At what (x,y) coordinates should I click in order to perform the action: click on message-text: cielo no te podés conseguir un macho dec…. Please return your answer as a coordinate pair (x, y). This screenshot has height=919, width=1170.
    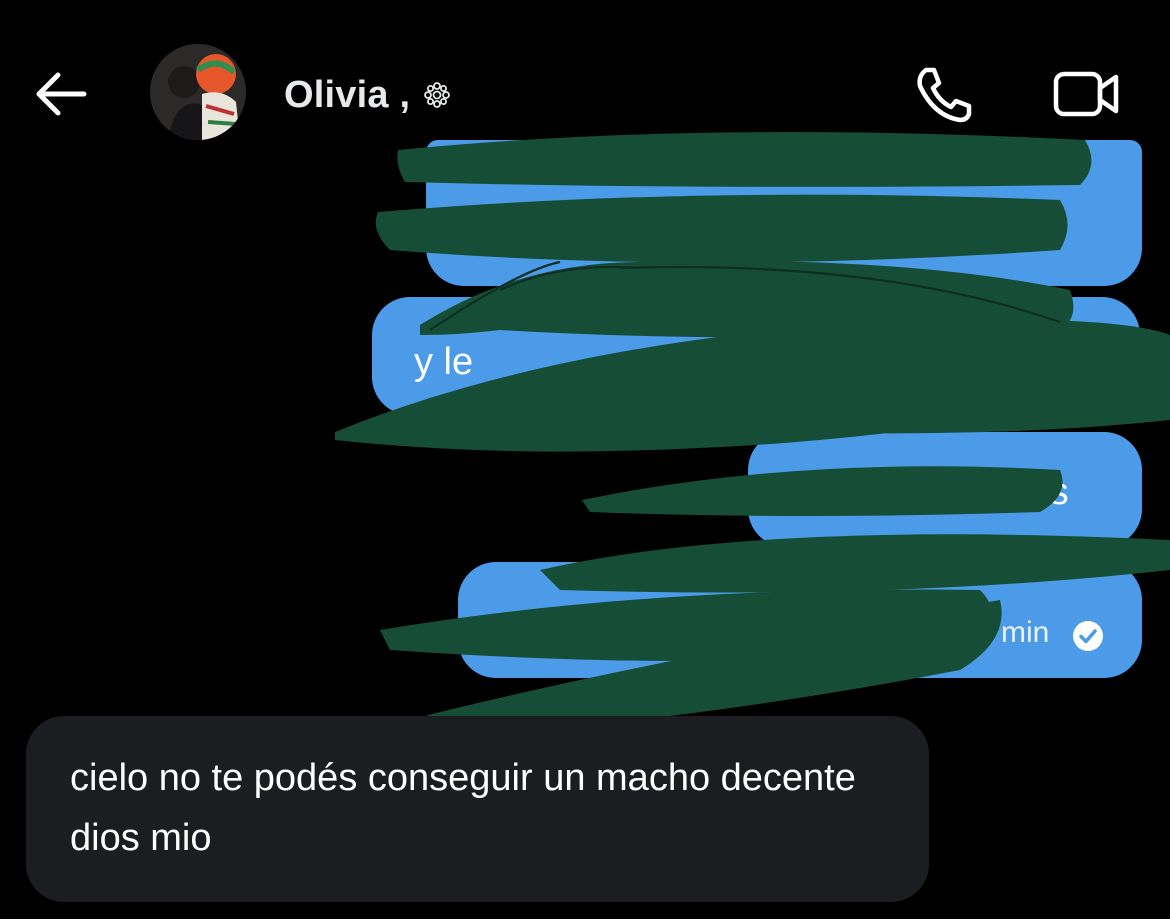
    Looking at the image, I should click on (463, 808).